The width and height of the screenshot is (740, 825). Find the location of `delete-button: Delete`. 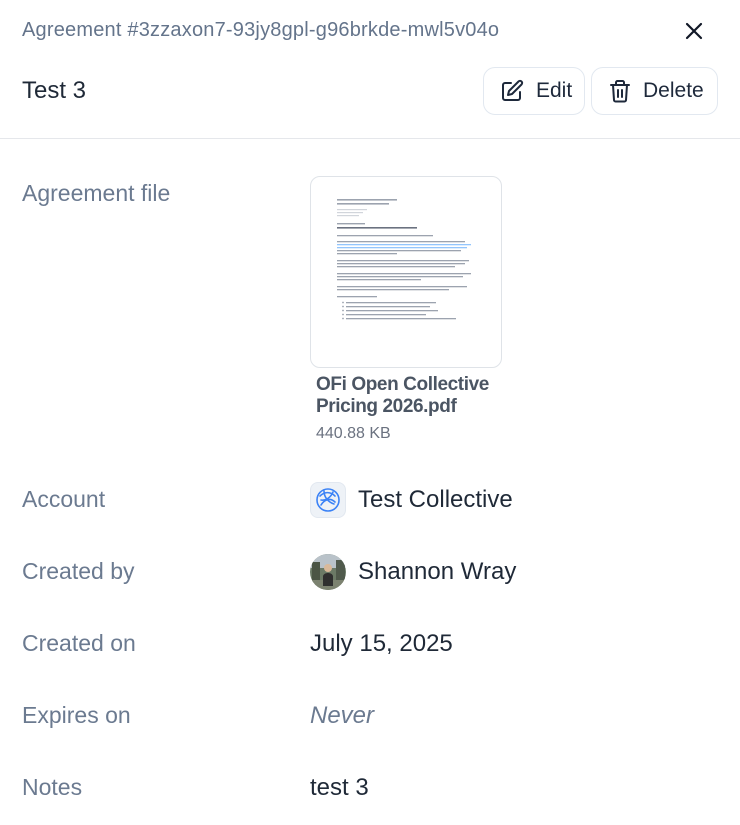

delete-button: Delete is located at coordinates (654, 91).